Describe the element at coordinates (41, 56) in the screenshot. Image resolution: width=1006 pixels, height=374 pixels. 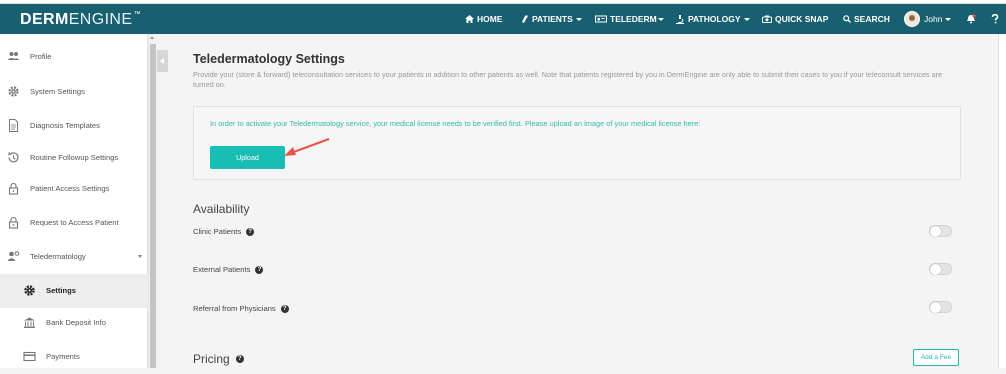
I see `sidebar-item-label: Profile` at that location.